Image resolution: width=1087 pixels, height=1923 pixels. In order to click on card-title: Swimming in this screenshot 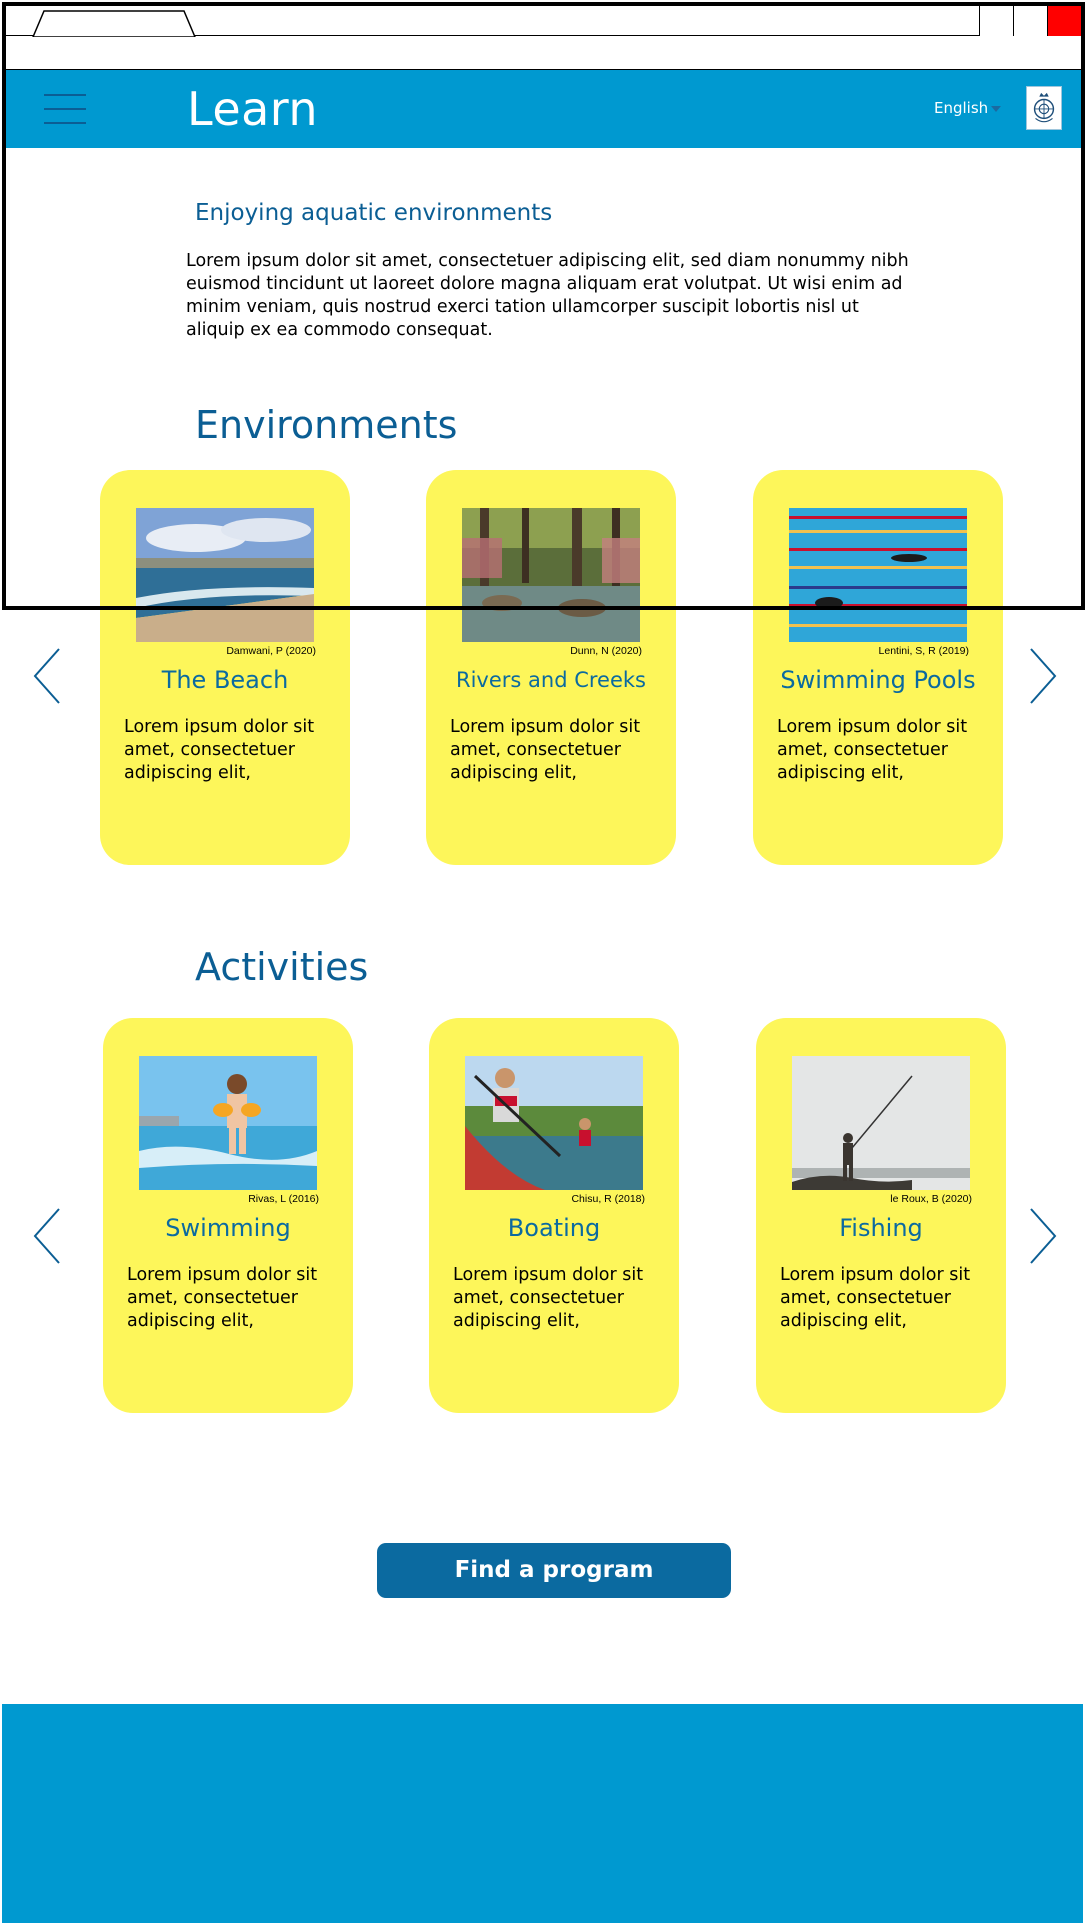, I will do `click(228, 1228)`.